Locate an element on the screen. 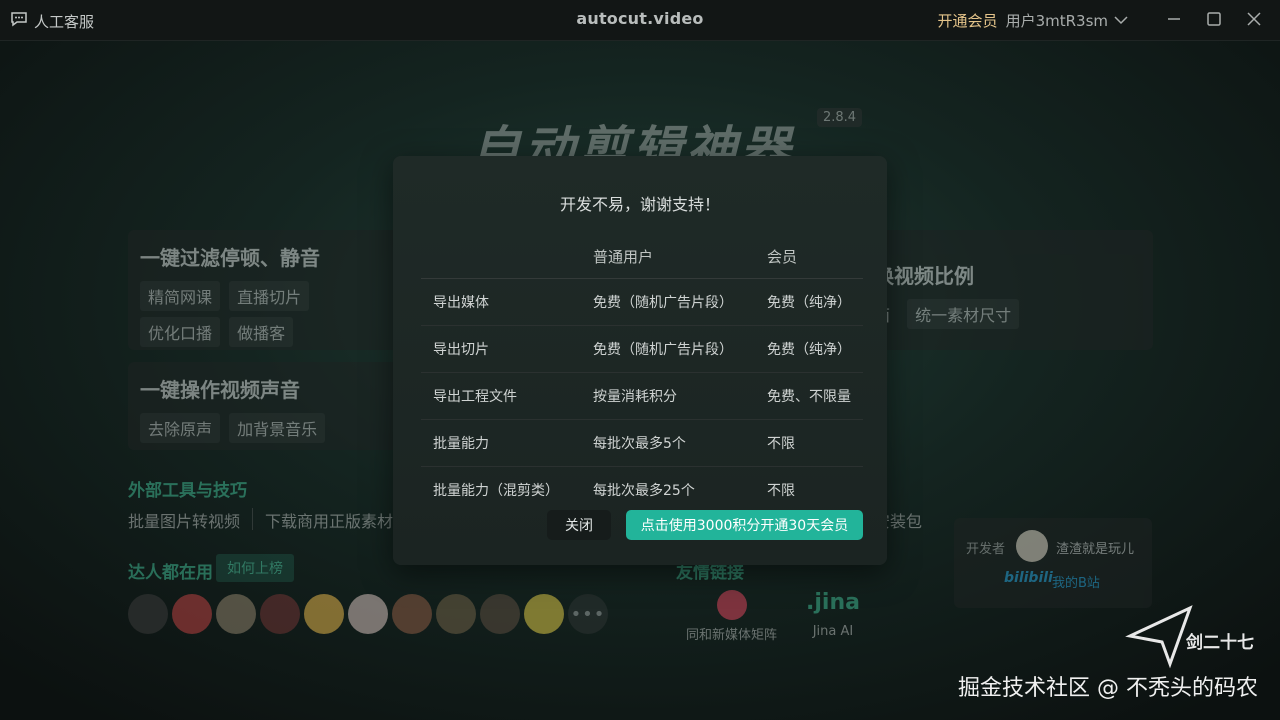 The height and width of the screenshot is (720, 1280). close-icon is located at coordinates (1254, 20).